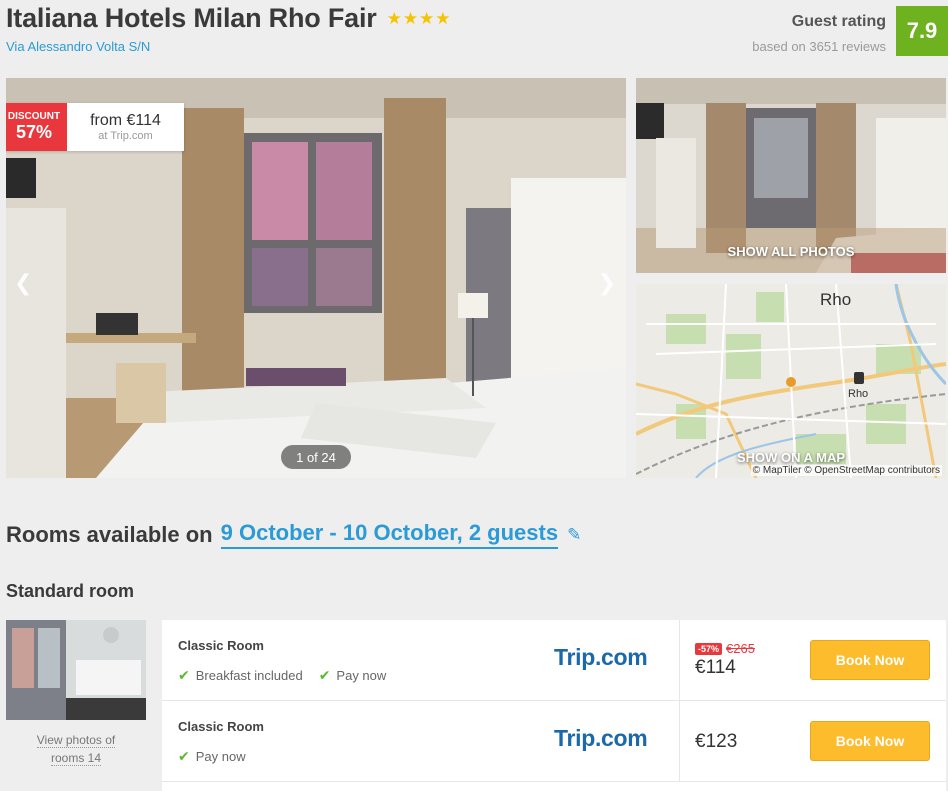 The image size is (948, 791). I want to click on view-photos-line1: View photos of, so click(76, 740).